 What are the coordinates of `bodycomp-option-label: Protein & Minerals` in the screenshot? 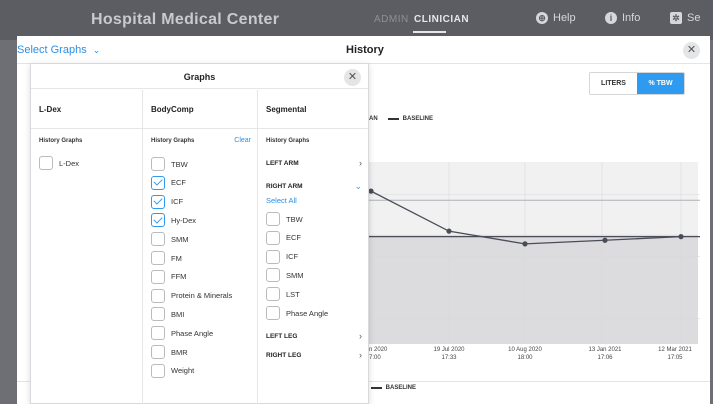 It's located at (202, 296).